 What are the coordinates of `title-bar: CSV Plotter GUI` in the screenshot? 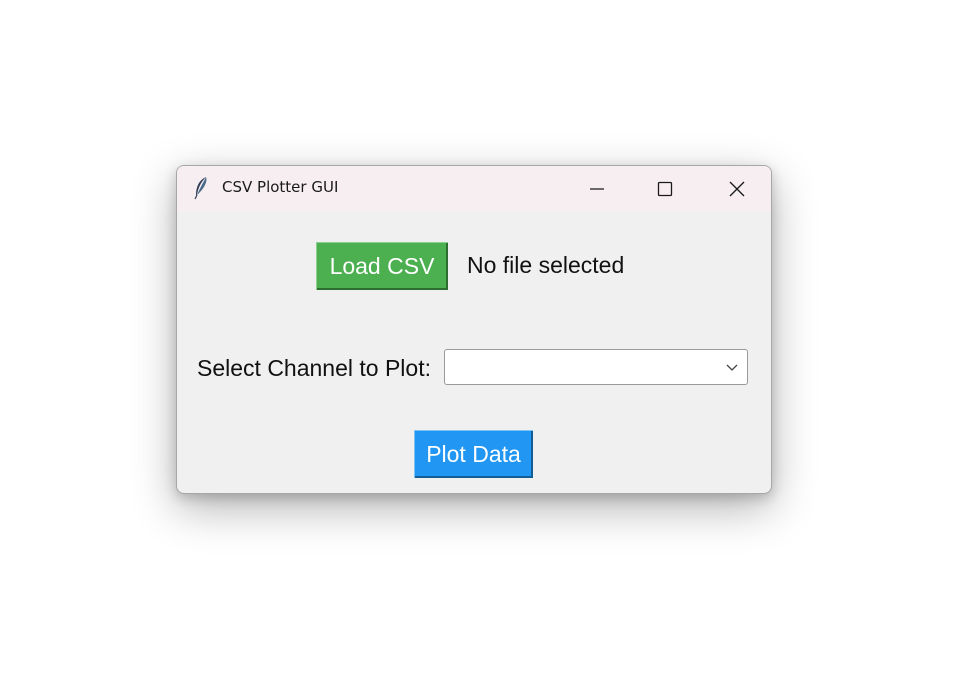 It's located at (474, 189).